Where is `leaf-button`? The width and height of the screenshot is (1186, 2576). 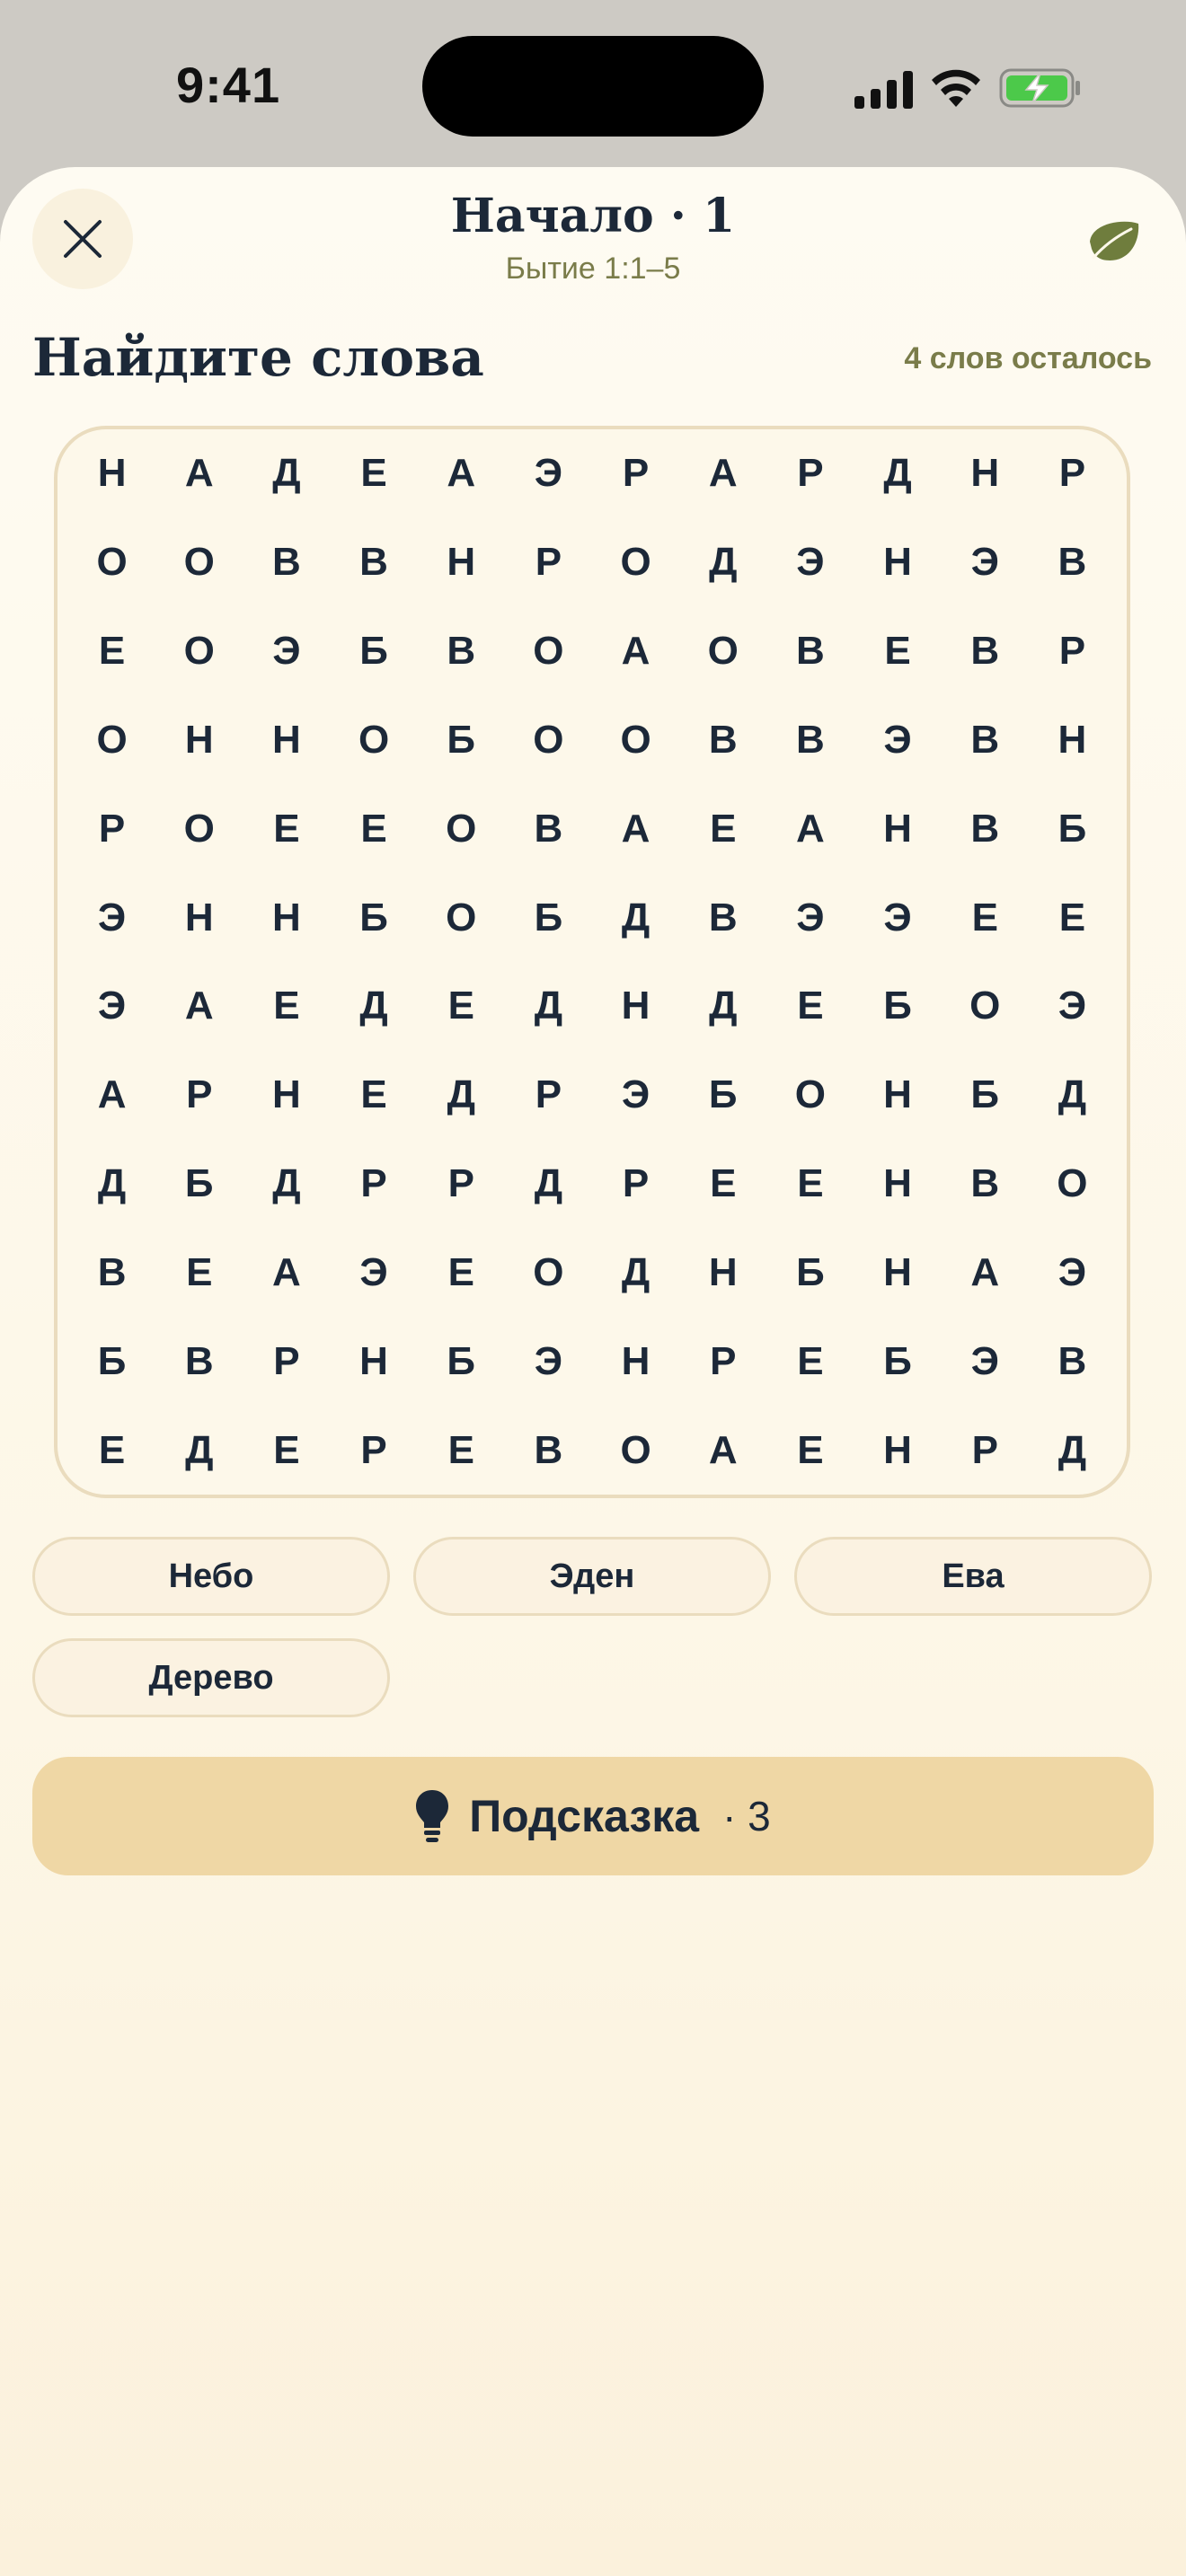 leaf-button is located at coordinates (1114, 242).